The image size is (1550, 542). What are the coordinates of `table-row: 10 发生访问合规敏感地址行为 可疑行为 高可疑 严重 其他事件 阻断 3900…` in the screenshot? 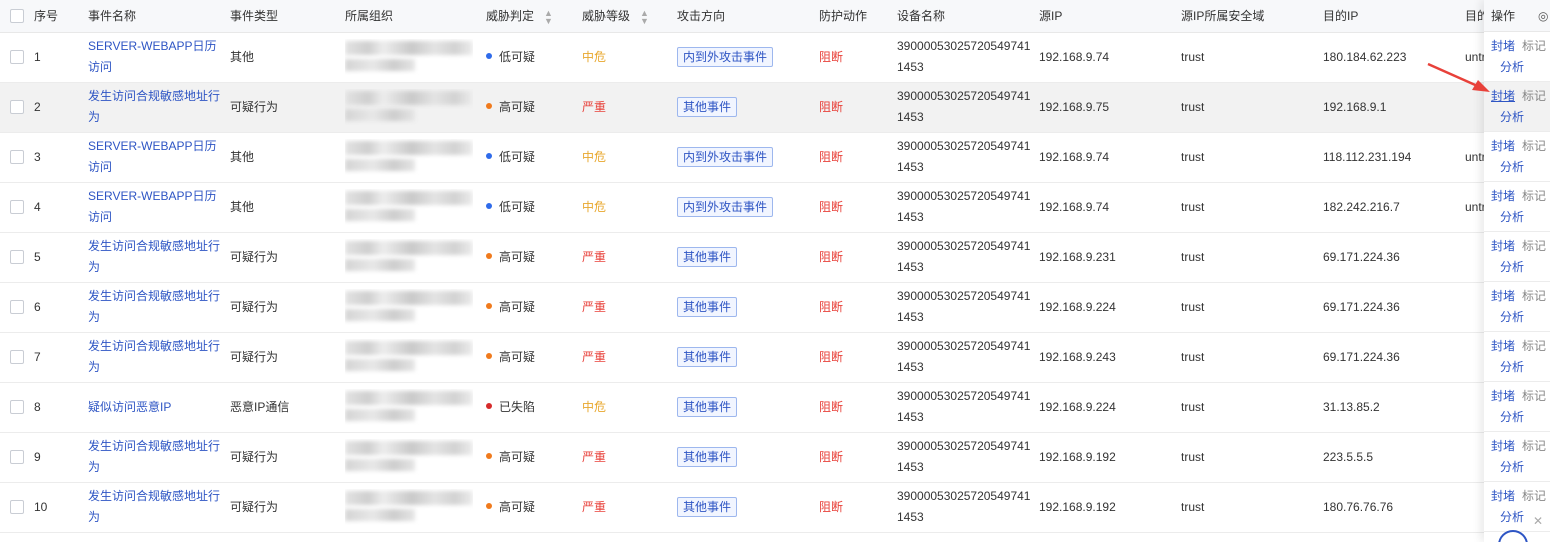 It's located at (775, 507).